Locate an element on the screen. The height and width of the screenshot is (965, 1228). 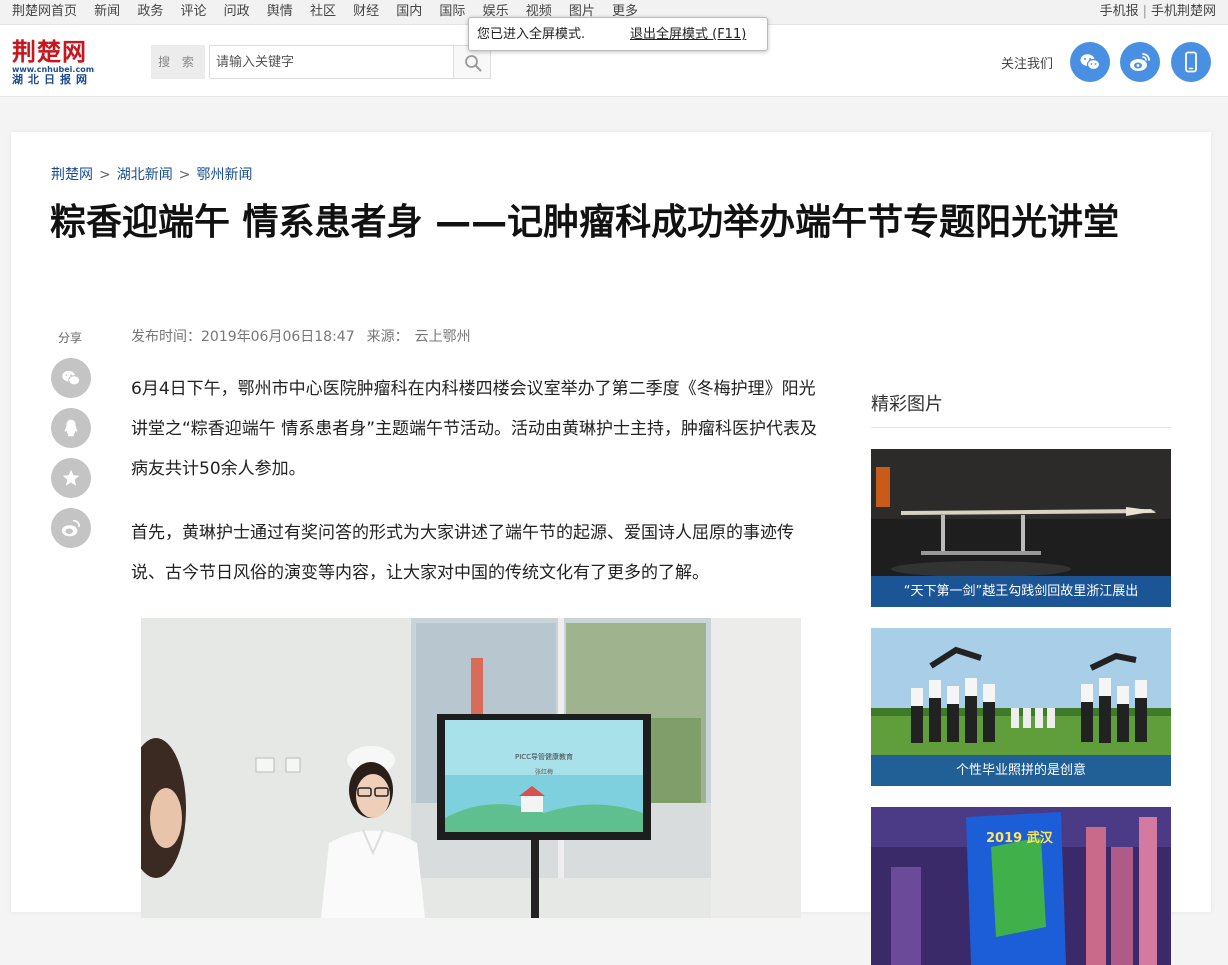
building-lightshow-text: 2019 武汉 is located at coordinates (1020, 838).